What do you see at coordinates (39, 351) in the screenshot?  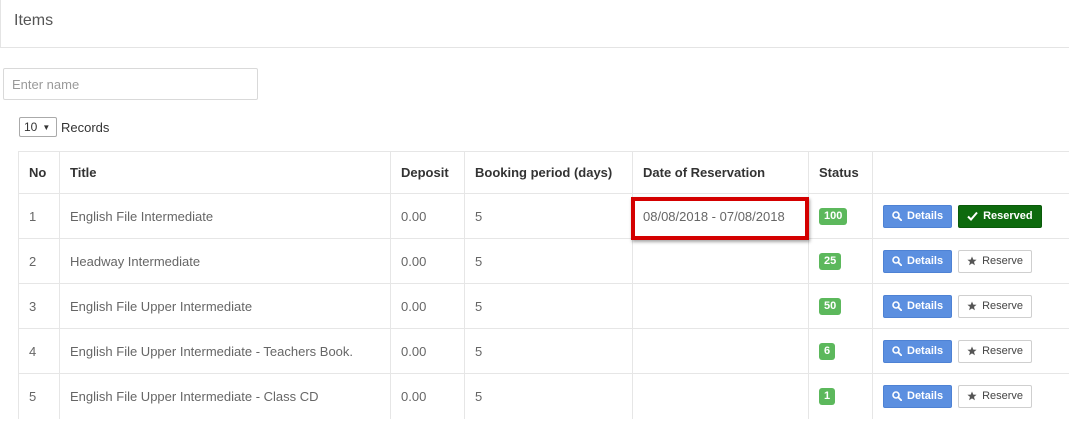 I see `cell-no: 4` at bounding box center [39, 351].